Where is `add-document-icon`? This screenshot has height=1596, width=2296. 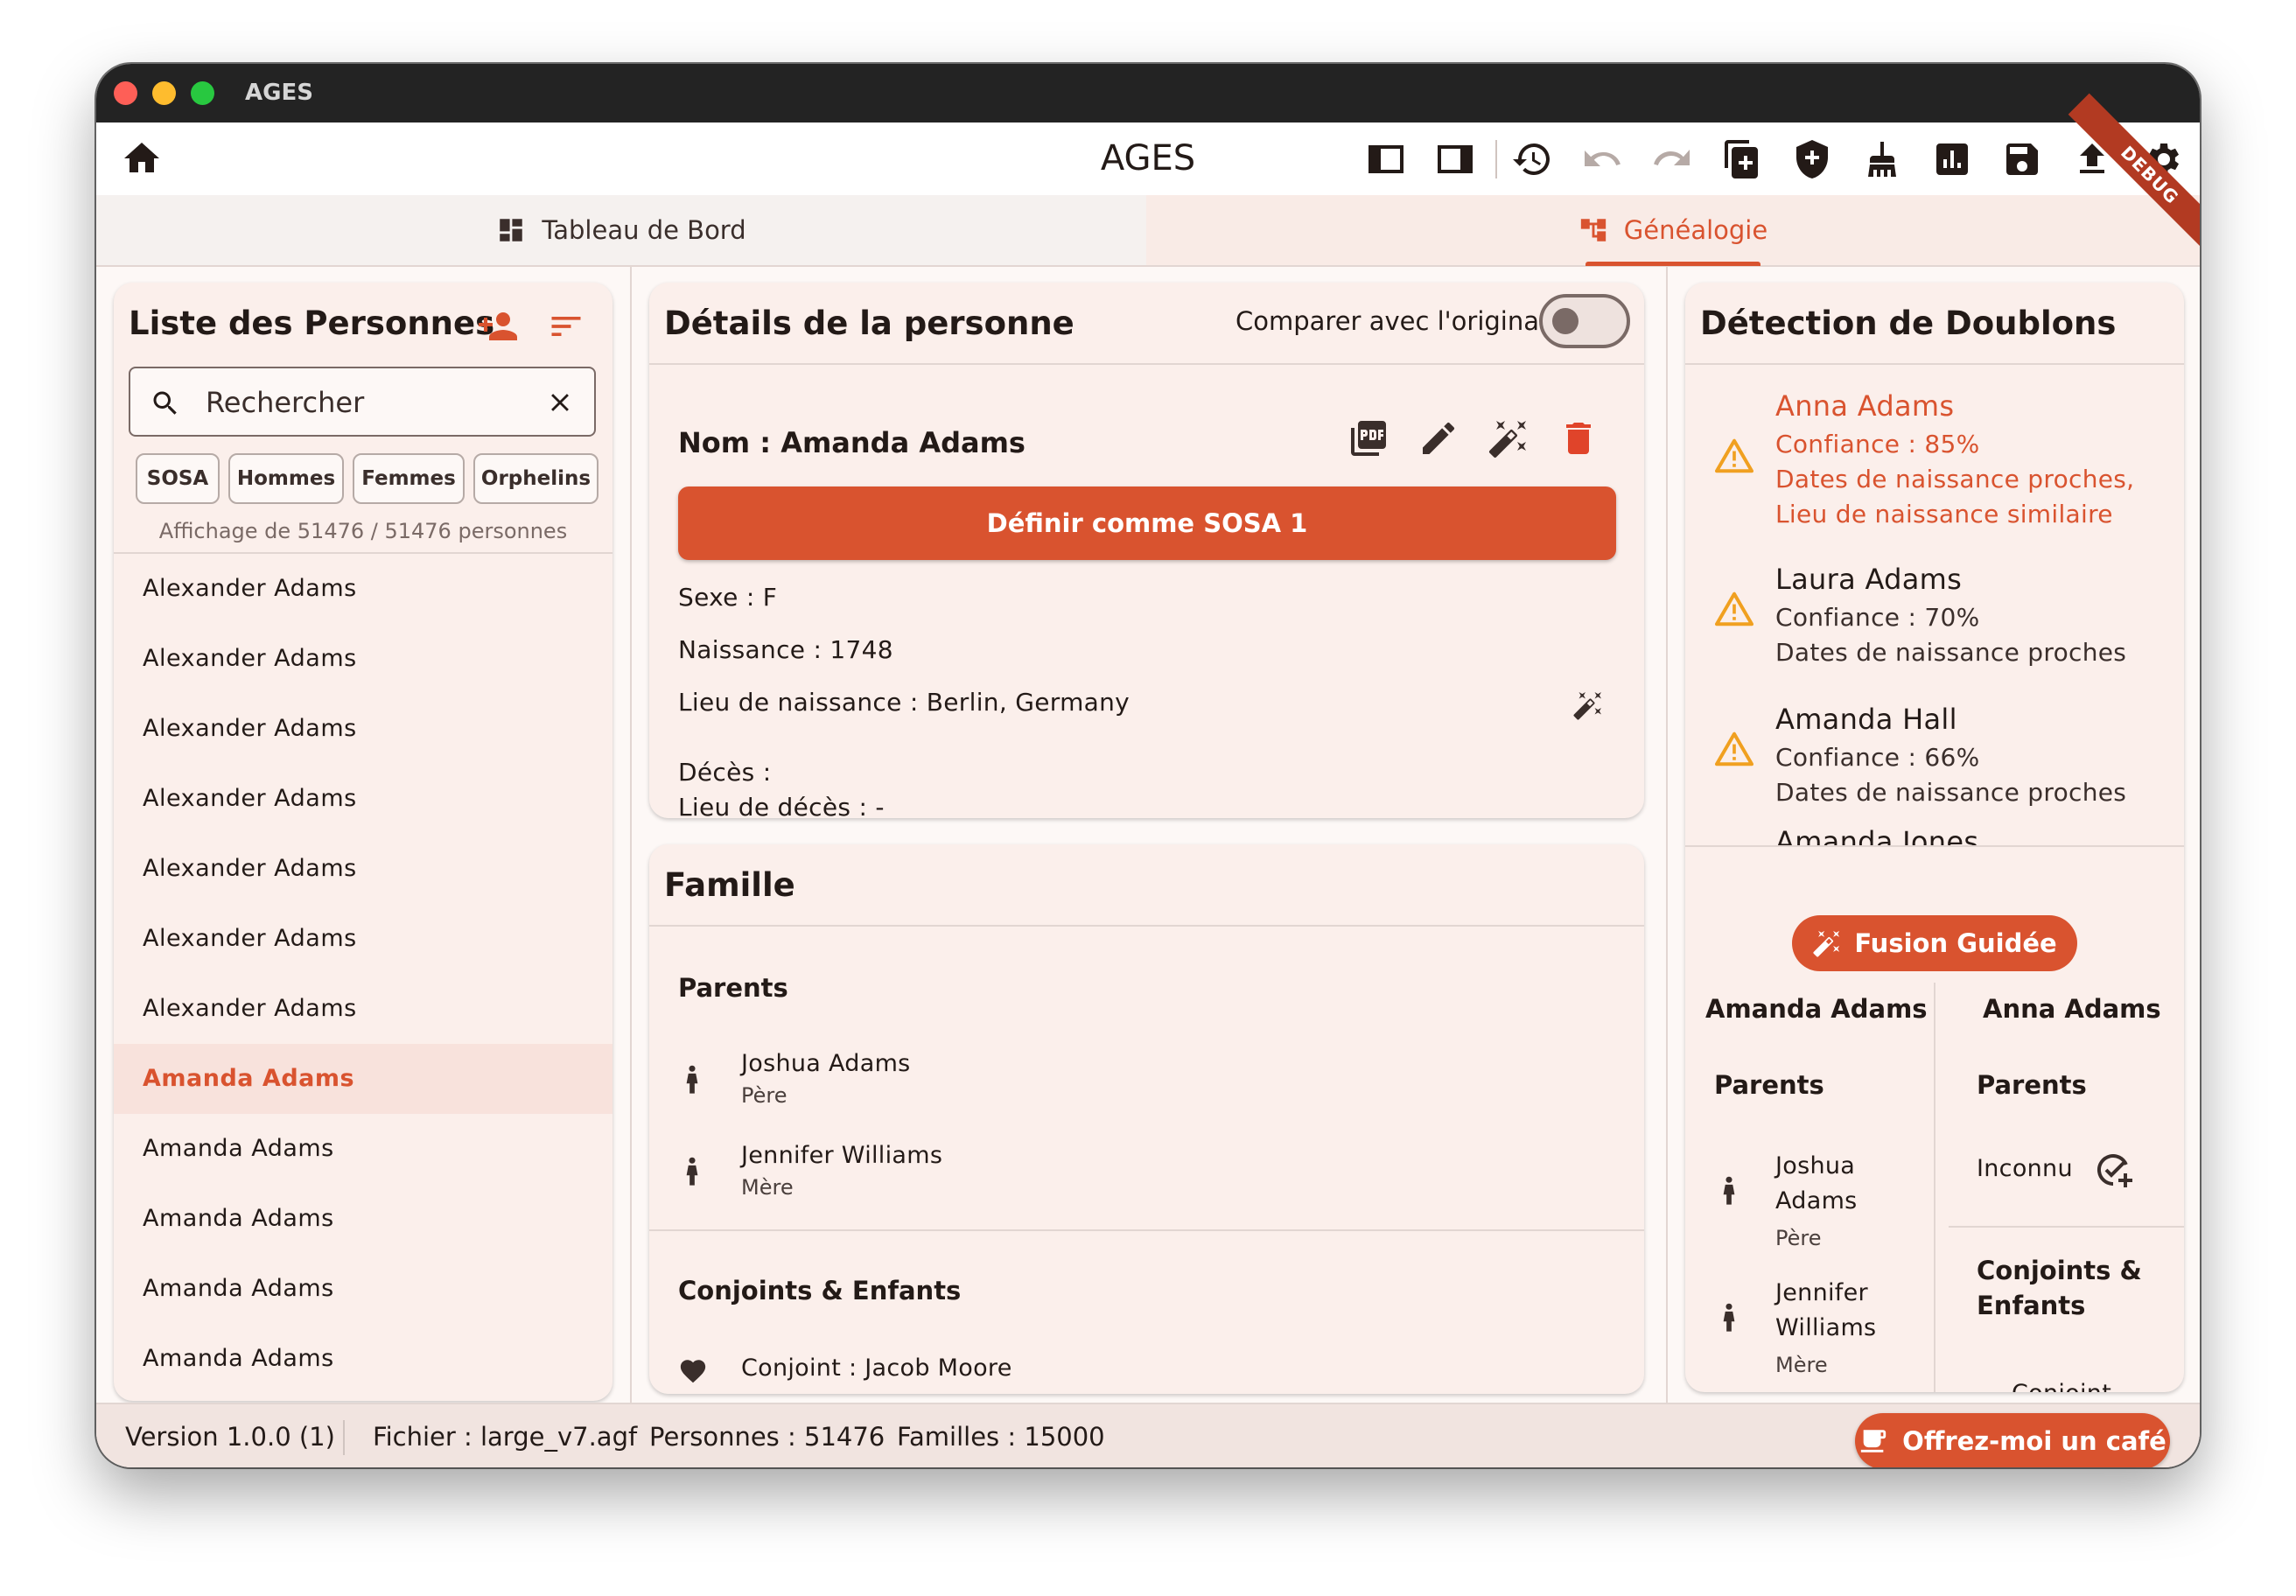
add-document-icon is located at coordinates (1742, 159).